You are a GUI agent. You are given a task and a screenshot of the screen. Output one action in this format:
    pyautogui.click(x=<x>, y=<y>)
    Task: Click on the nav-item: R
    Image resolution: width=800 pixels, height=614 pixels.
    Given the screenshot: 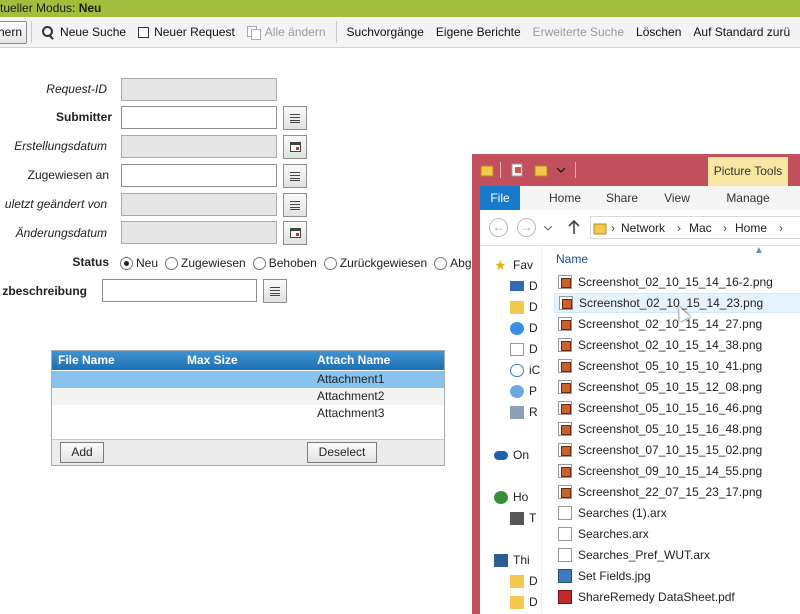 What is the action you would take?
    pyautogui.click(x=524, y=412)
    